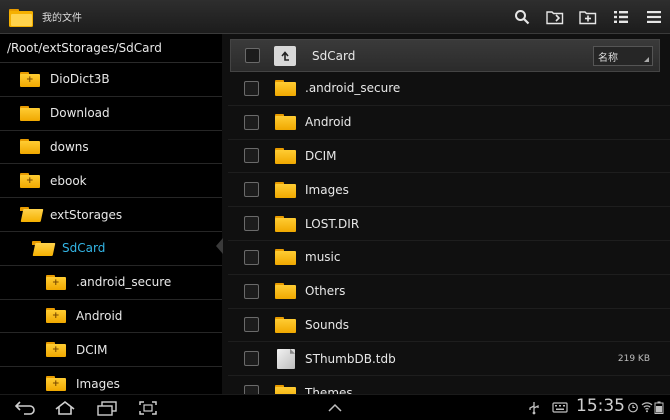  I want to click on file-name: Images, so click(327, 189).